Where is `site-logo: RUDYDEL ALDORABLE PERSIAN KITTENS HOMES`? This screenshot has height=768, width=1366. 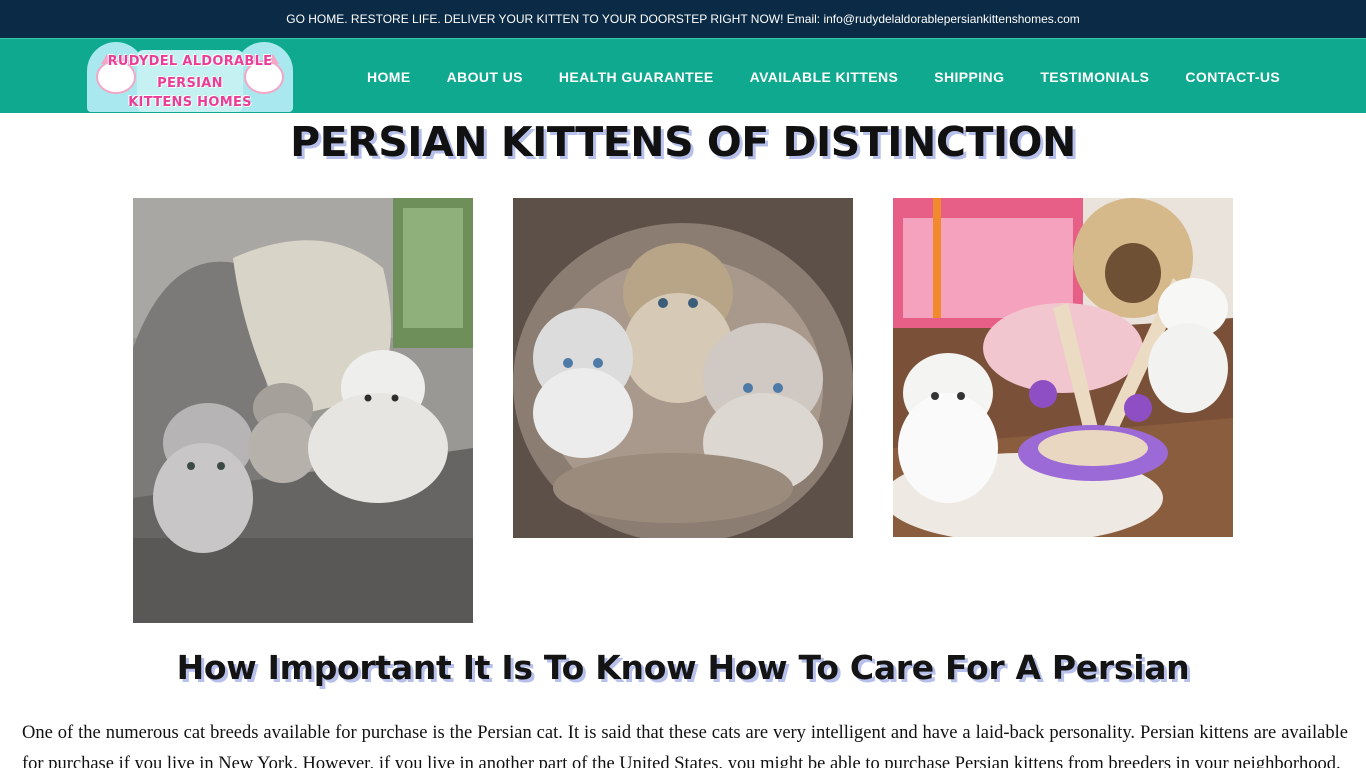 site-logo: RUDYDEL ALDORABLE PERSIAN KITTENS HOMES is located at coordinates (190, 77).